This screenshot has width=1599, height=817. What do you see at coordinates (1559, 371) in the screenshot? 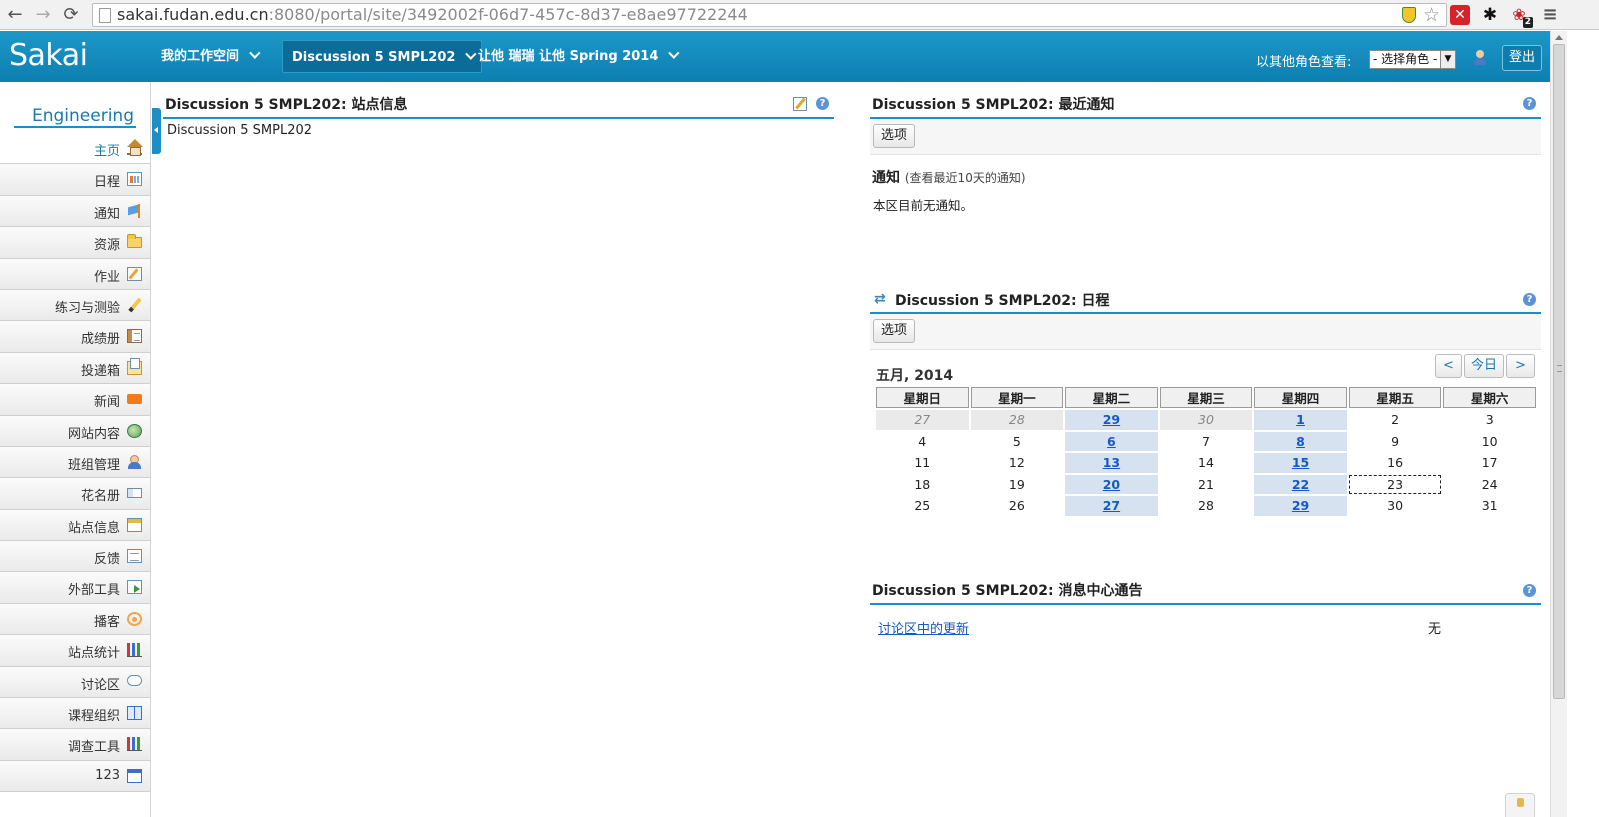
I see `scrollbar-thumb` at bounding box center [1559, 371].